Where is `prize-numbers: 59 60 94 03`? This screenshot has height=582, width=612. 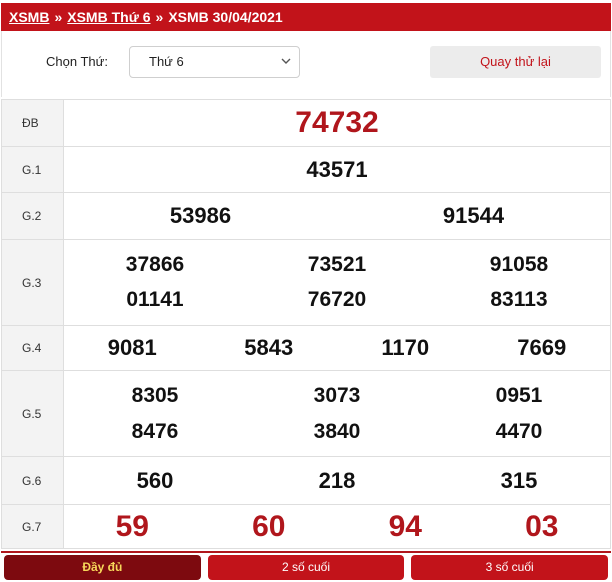
prize-numbers: 59 60 94 03 is located at coordinates (337, 526).